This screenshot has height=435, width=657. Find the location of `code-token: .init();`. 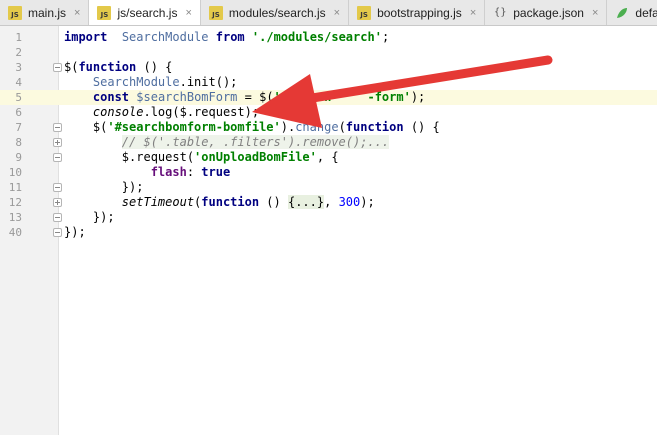

code-token: .init(); is located at coordinates (208, 82).